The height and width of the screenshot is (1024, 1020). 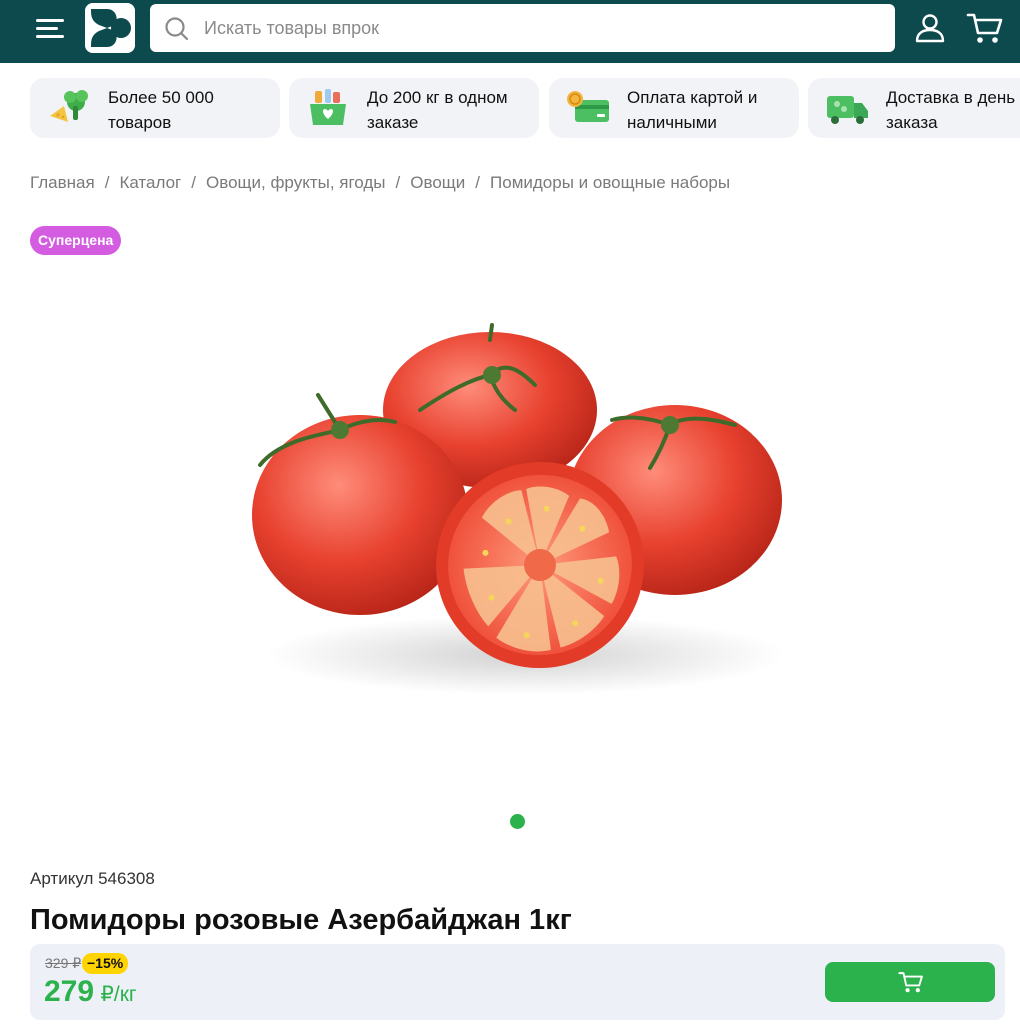 I want to click on feature-card-payment: Оплата картой и наличными, so click(x=674, y=108).